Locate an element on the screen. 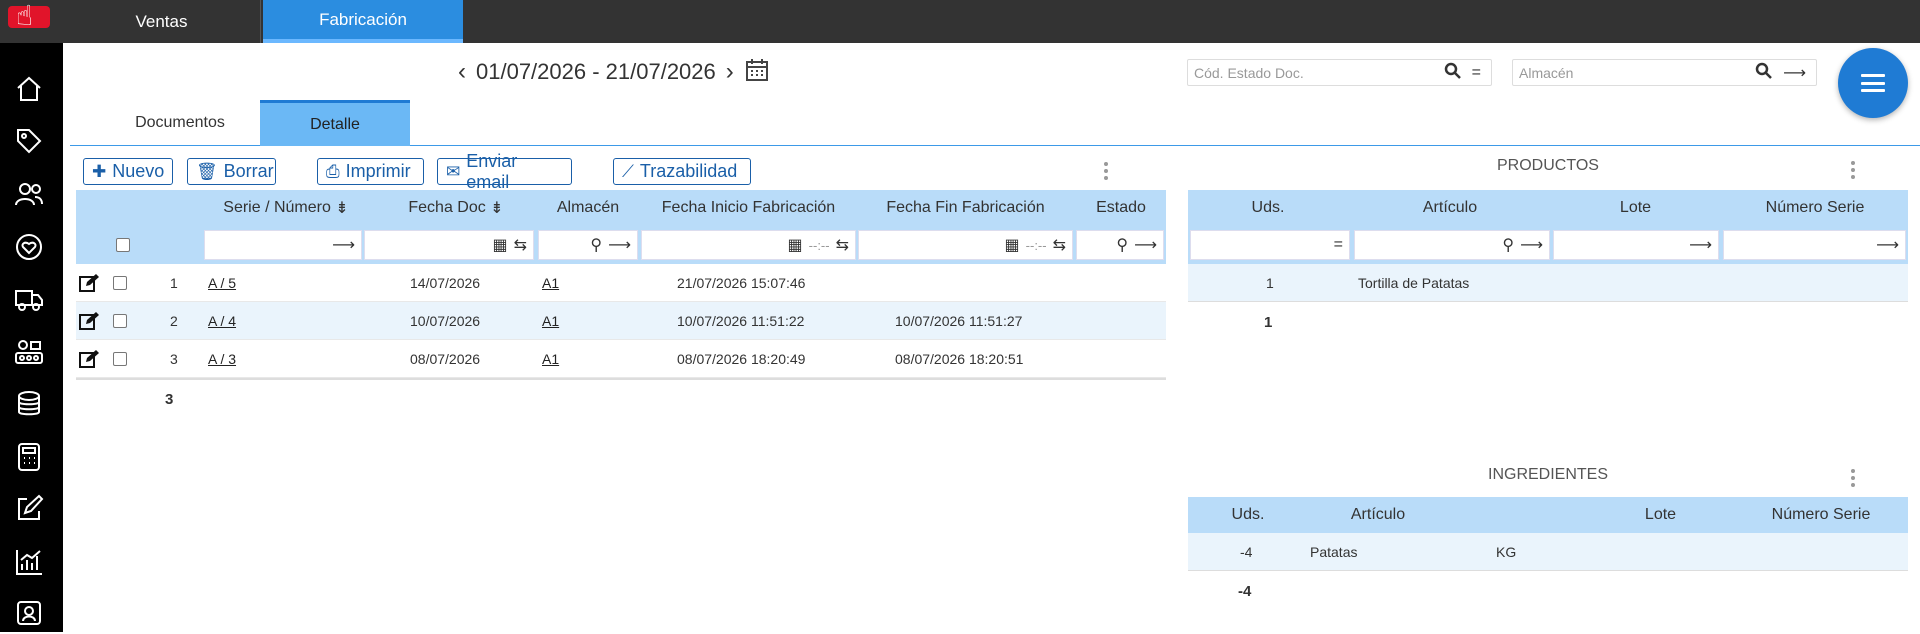  table-row: -4 Patatas KG is located at coordinates (1548, 552).